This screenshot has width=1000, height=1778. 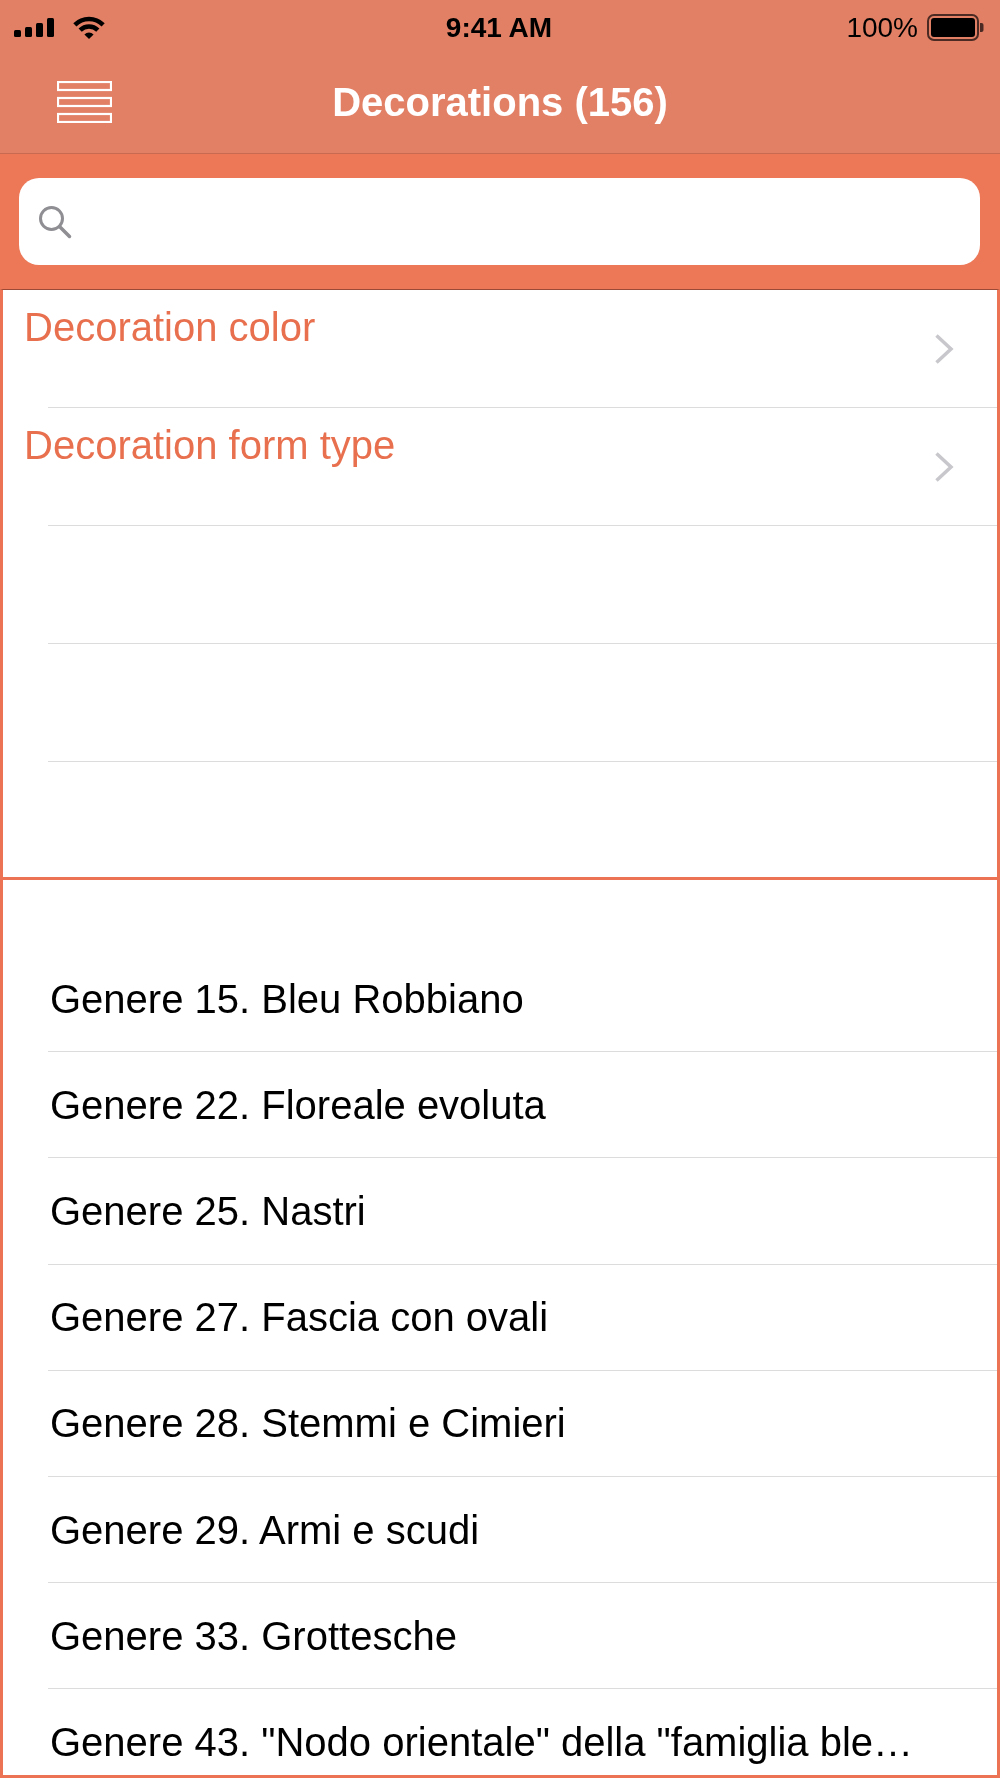 I want to click on menu-button, so click(x=84, y=102).